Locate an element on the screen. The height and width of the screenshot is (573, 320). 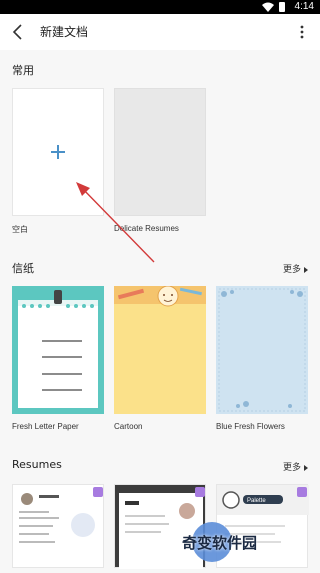
template-label: Fresh Letter Paper is located at coordinates (45, 426).